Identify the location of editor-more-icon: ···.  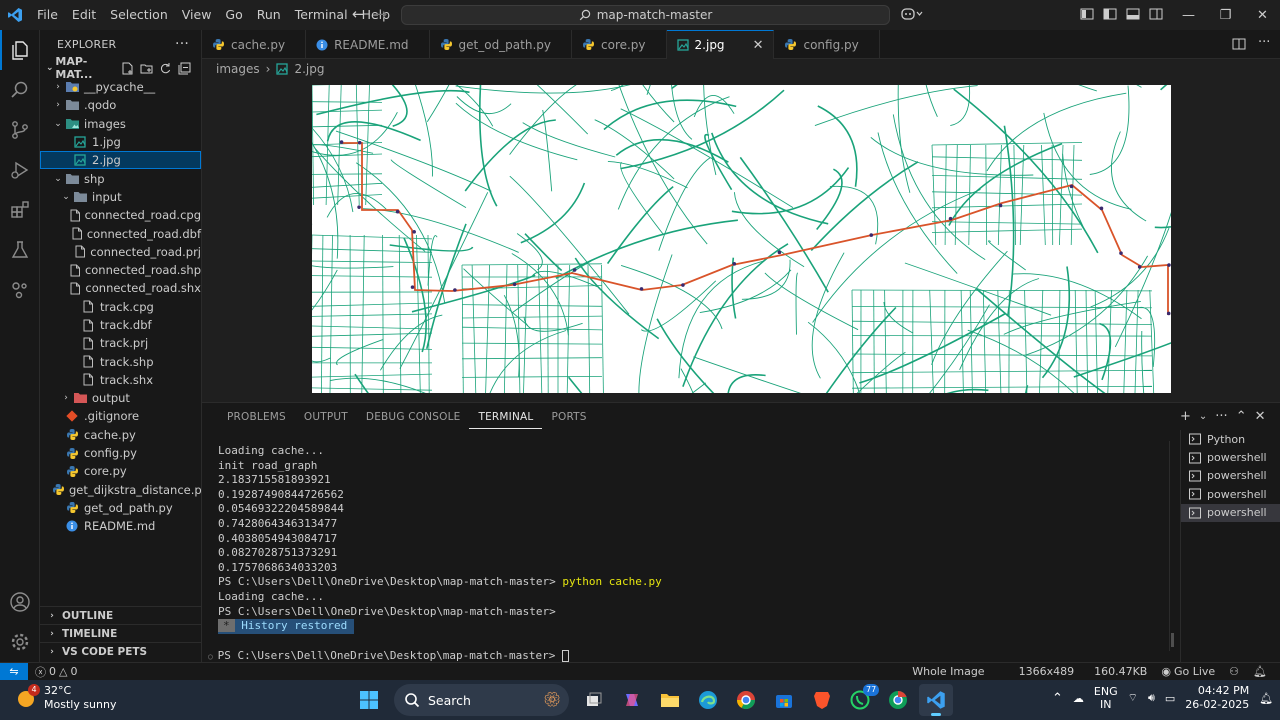
(1264, 43).